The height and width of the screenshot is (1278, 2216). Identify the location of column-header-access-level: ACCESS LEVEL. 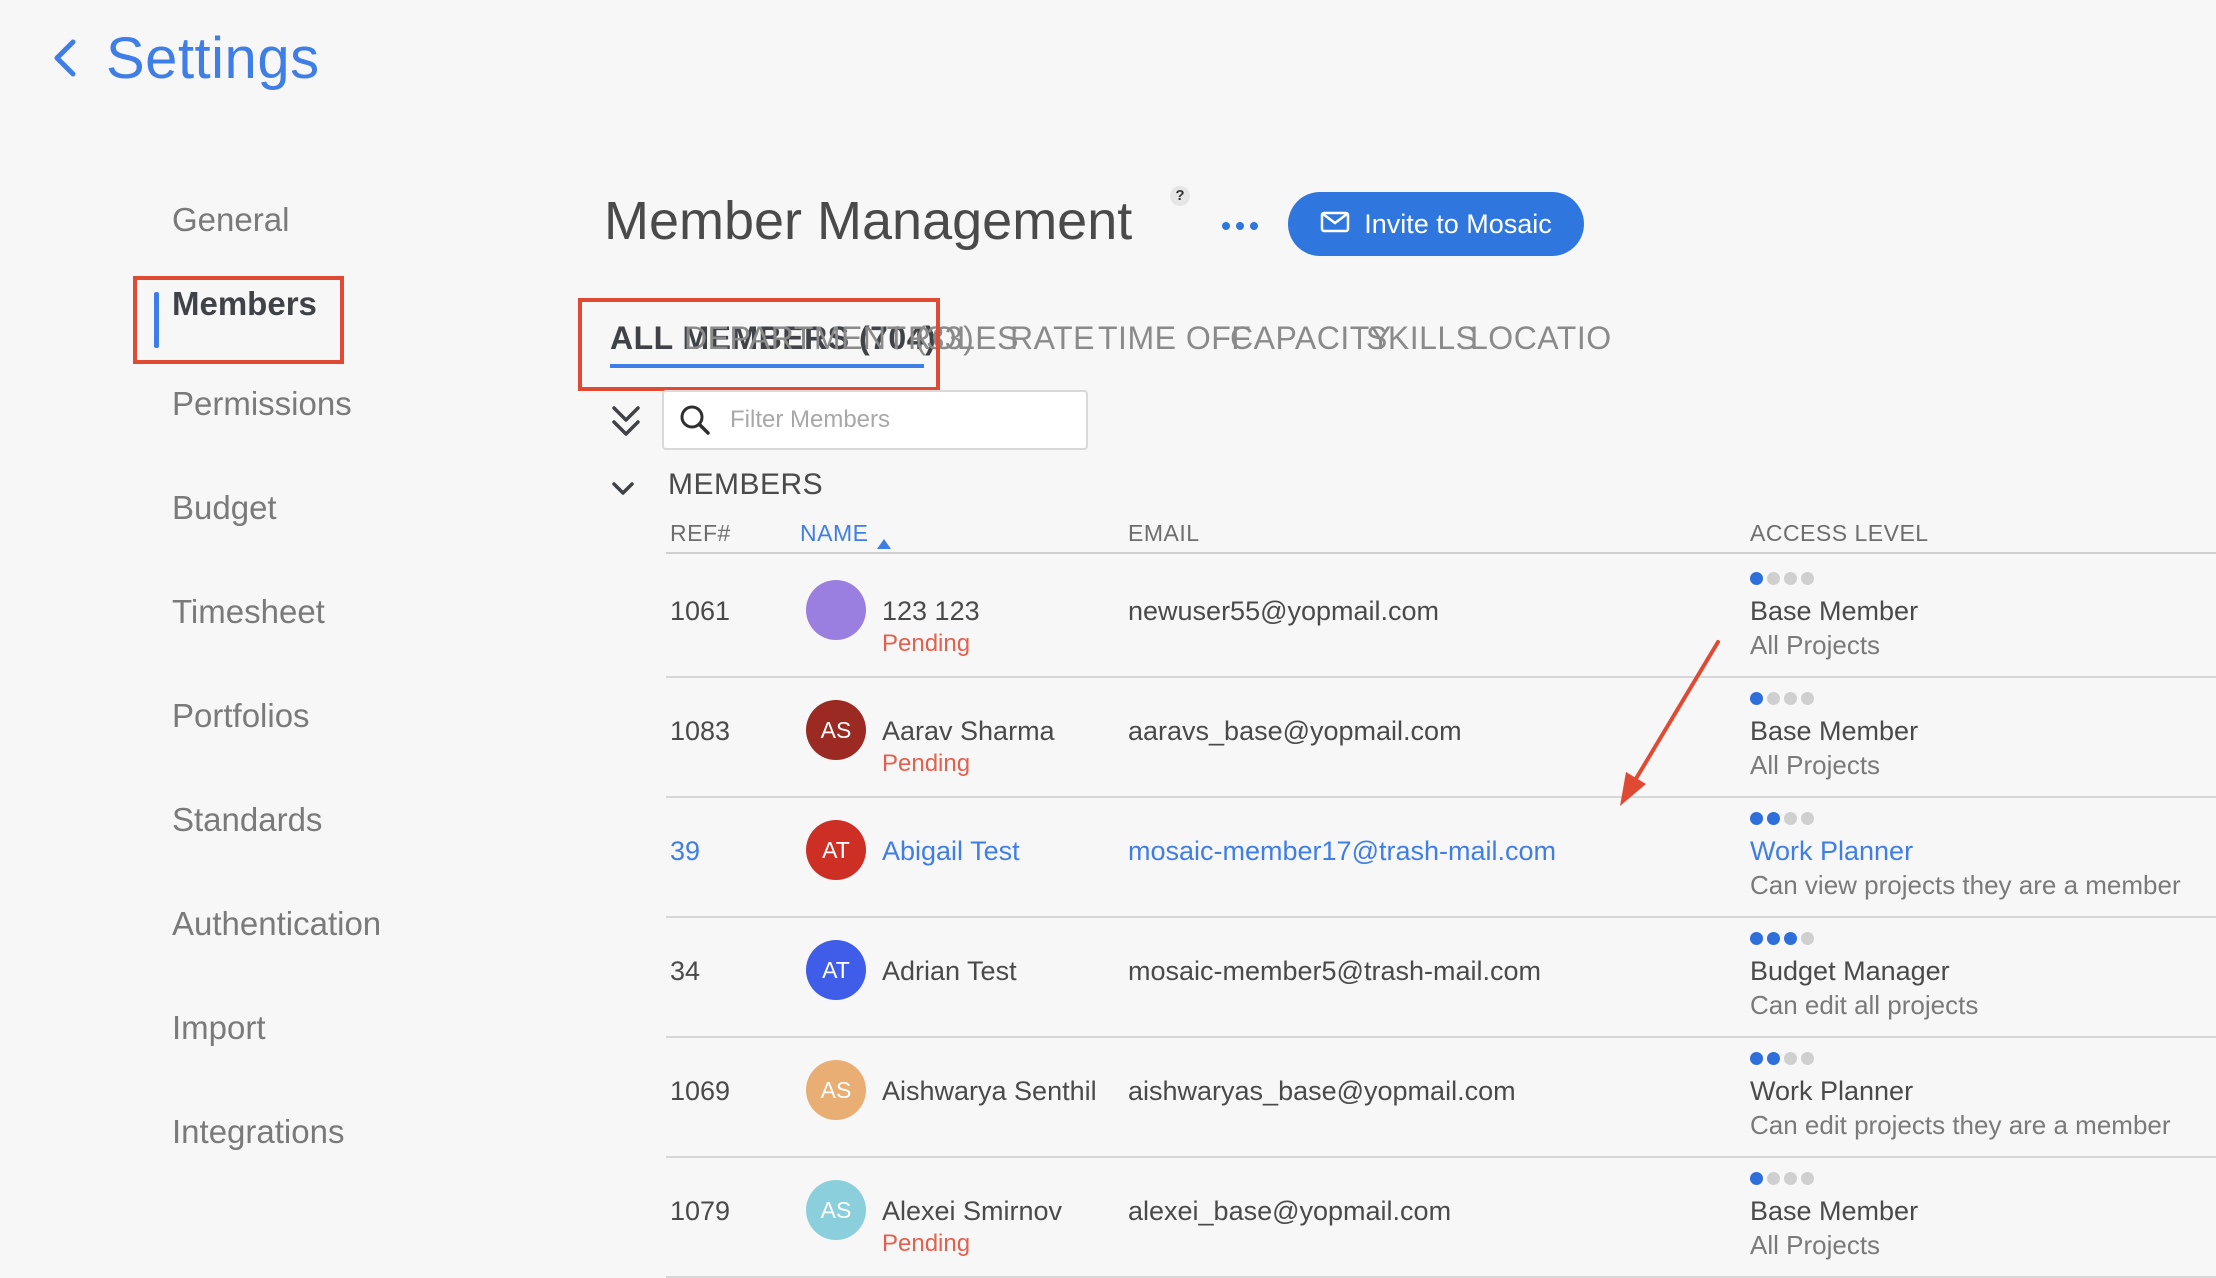
(1839, 533).